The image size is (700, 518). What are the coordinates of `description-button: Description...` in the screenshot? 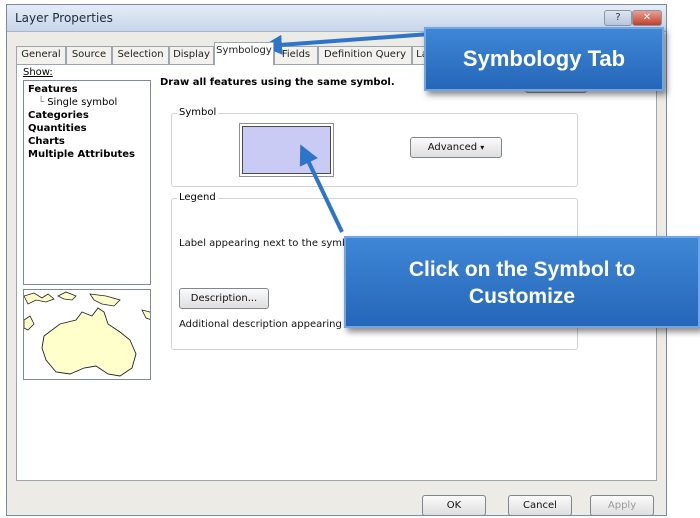 It's located at (224, 298).